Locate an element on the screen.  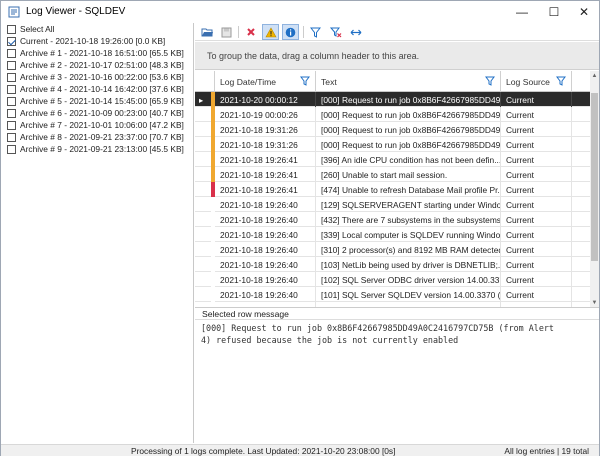
scrollbar-thumb is located at coordinates (594, 177).